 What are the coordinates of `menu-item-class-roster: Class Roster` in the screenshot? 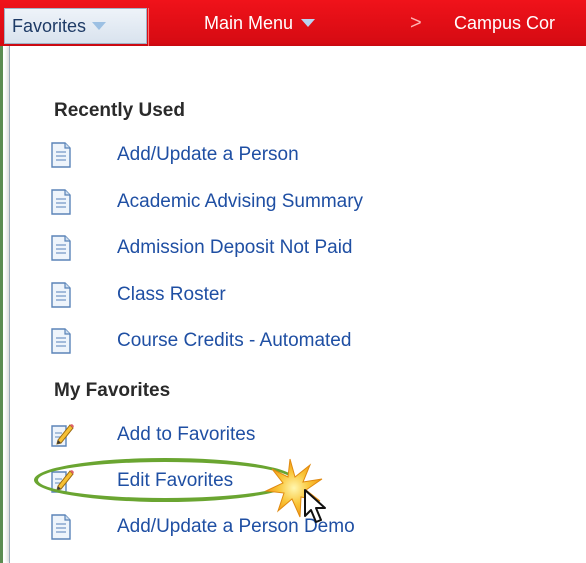 It's located at (138, 295).